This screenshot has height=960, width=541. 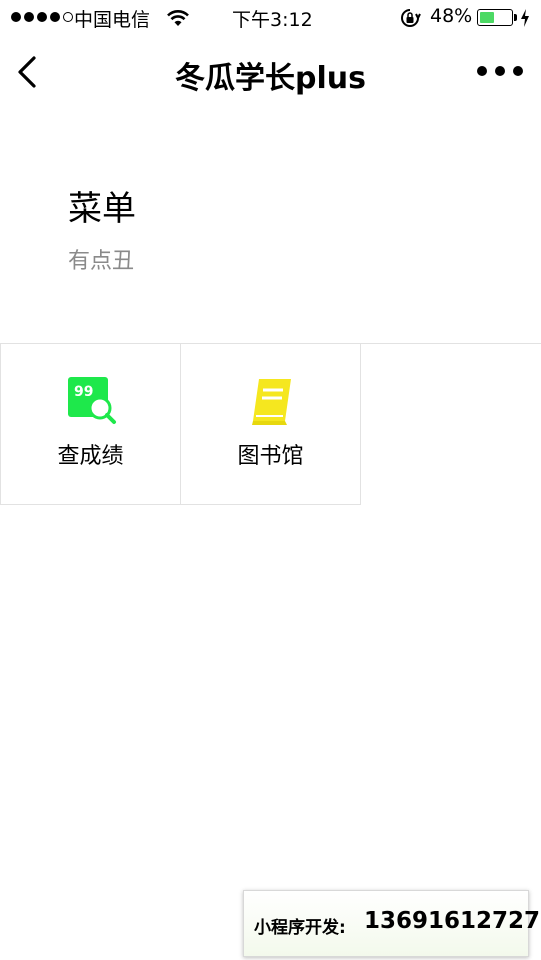 I want to click on menu-heading: 菜单, so click(x=102, y=209).